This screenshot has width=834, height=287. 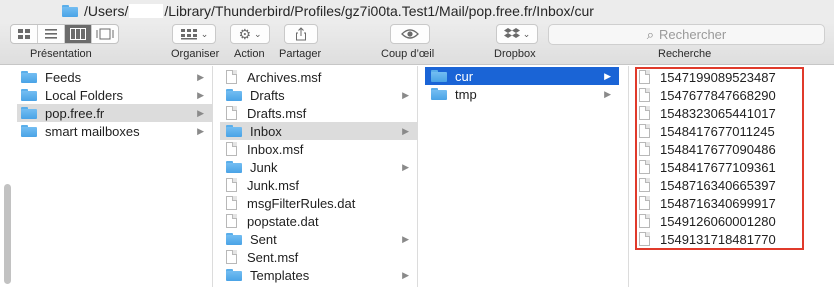 What do you see at coordinates (273, 257) in the screenshot?
I see `row-label: Sent.msf` at bounding box center [273, 257].